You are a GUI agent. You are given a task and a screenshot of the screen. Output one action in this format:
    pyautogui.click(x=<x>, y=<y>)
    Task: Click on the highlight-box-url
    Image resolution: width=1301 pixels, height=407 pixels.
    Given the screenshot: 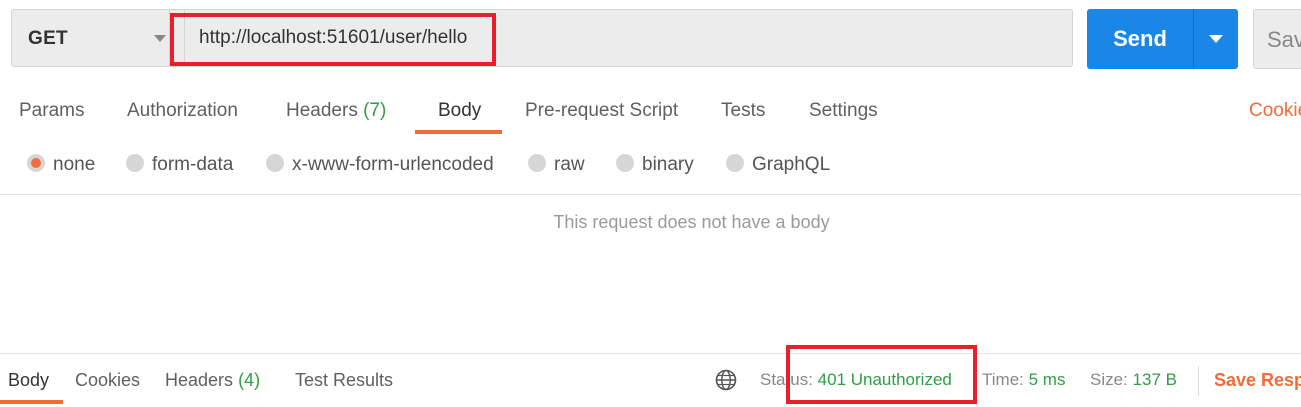 What is the action you would take?
    pyautogui.click(x=333, y=39)
    